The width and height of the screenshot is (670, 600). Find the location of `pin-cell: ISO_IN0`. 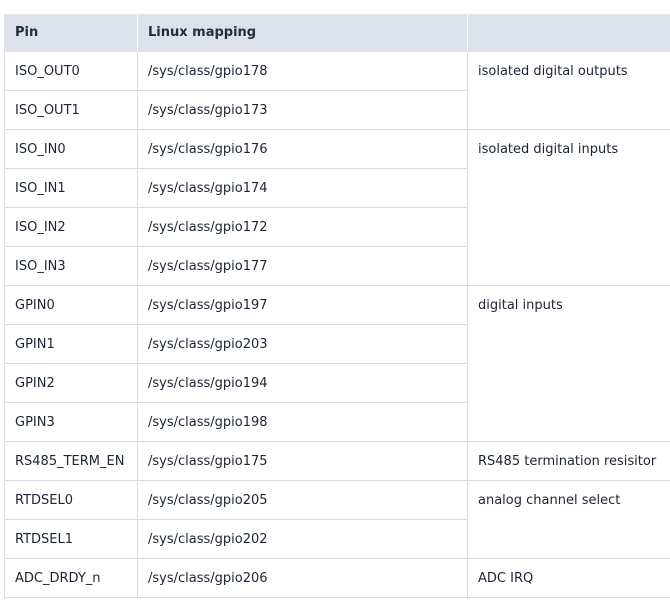

pin-cell: ISO_IN0 is located at coordinates (71, 149).